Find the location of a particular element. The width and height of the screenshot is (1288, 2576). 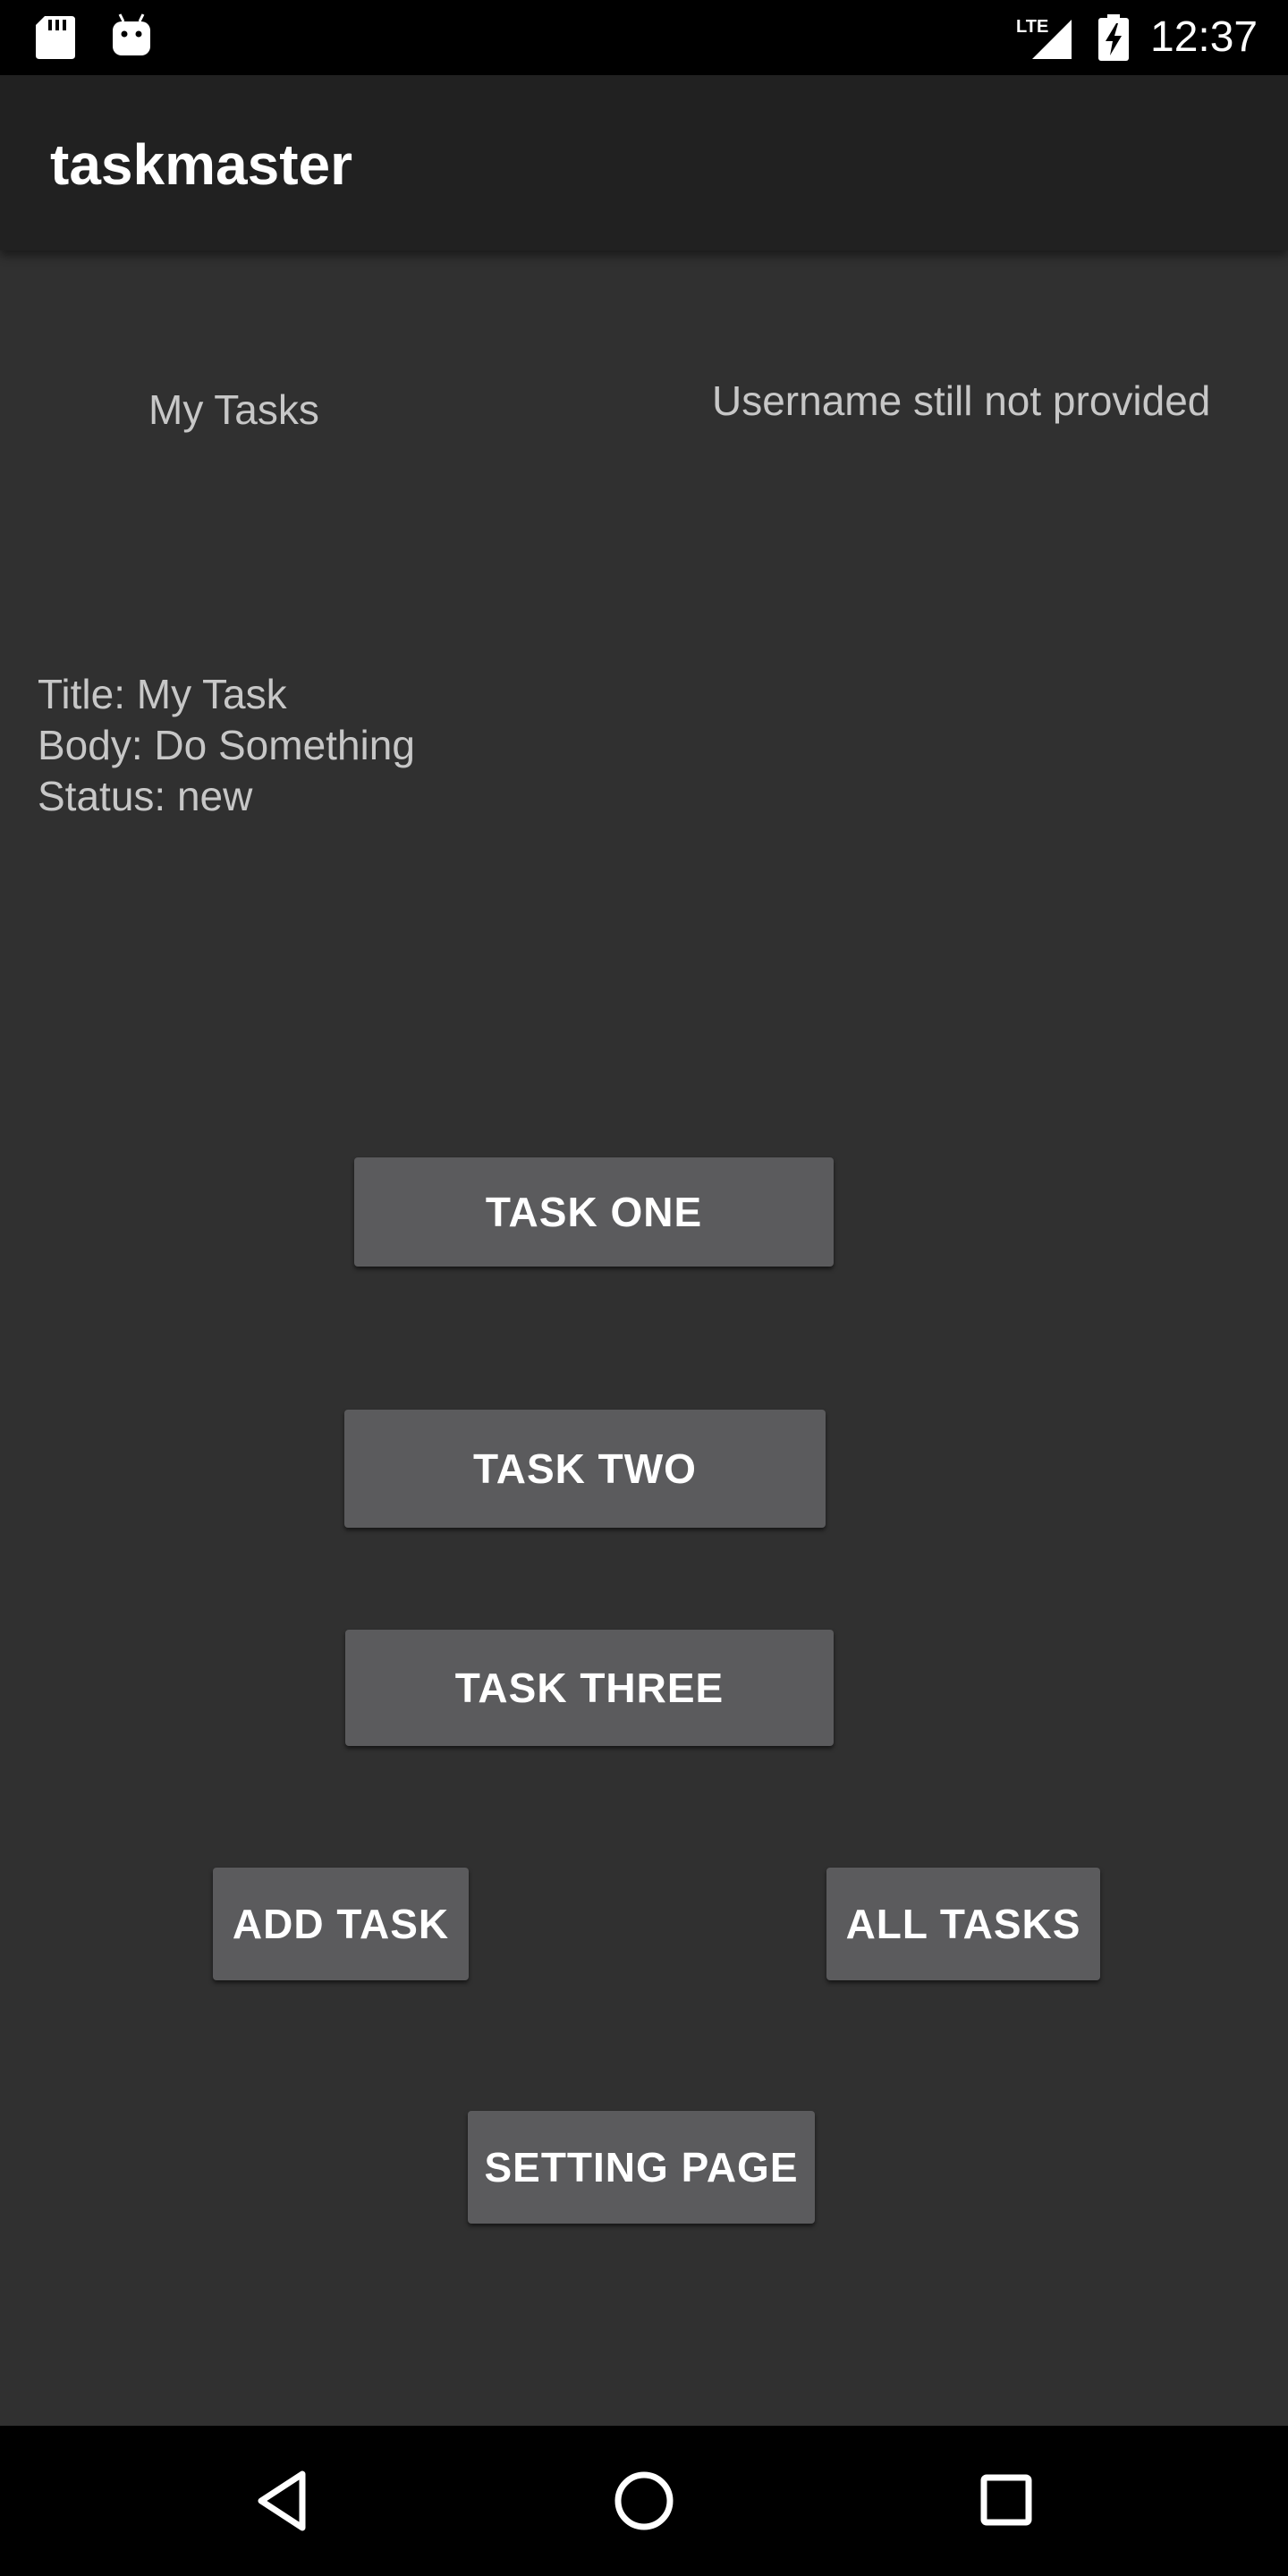

task-status-text: Status: new is located at coordinates (145, 796).